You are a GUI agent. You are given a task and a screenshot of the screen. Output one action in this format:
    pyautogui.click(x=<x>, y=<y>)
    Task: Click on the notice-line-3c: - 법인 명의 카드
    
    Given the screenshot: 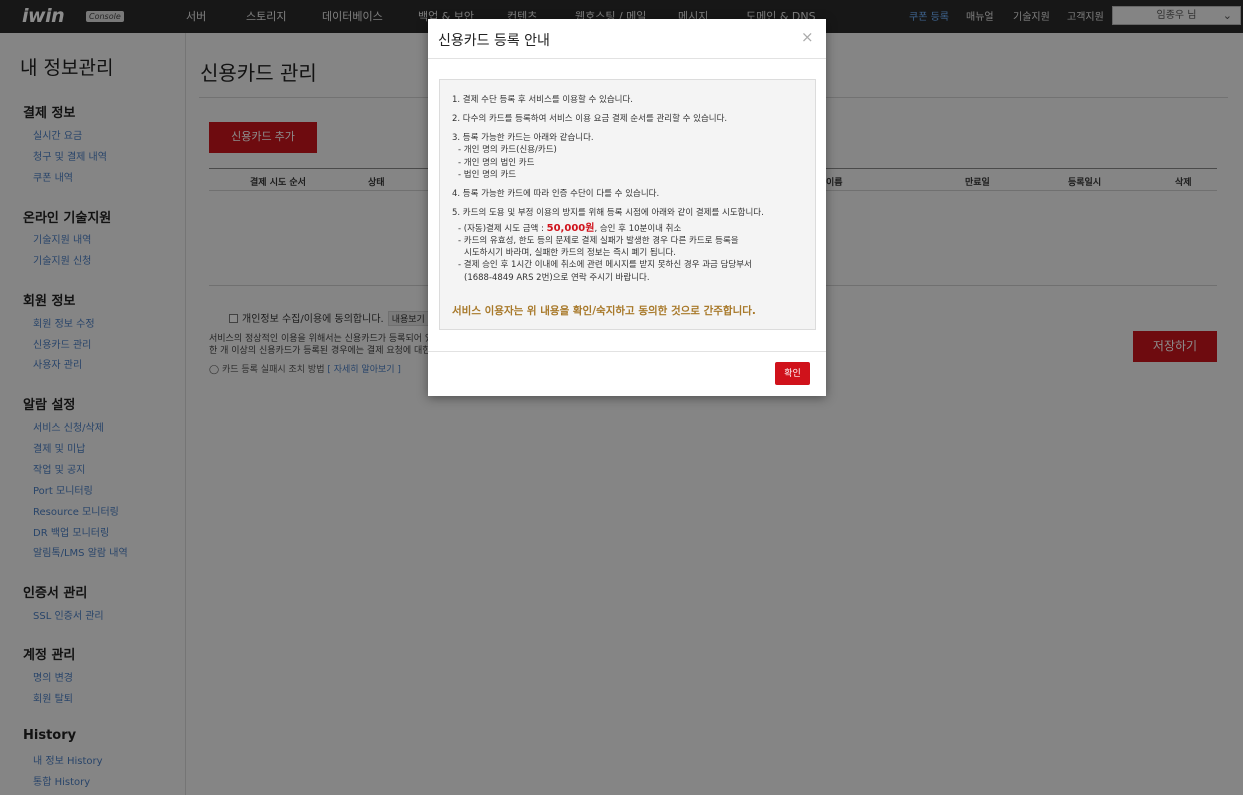 What is the action you would take?
    pyautogui.click(x=487, y=175)
    